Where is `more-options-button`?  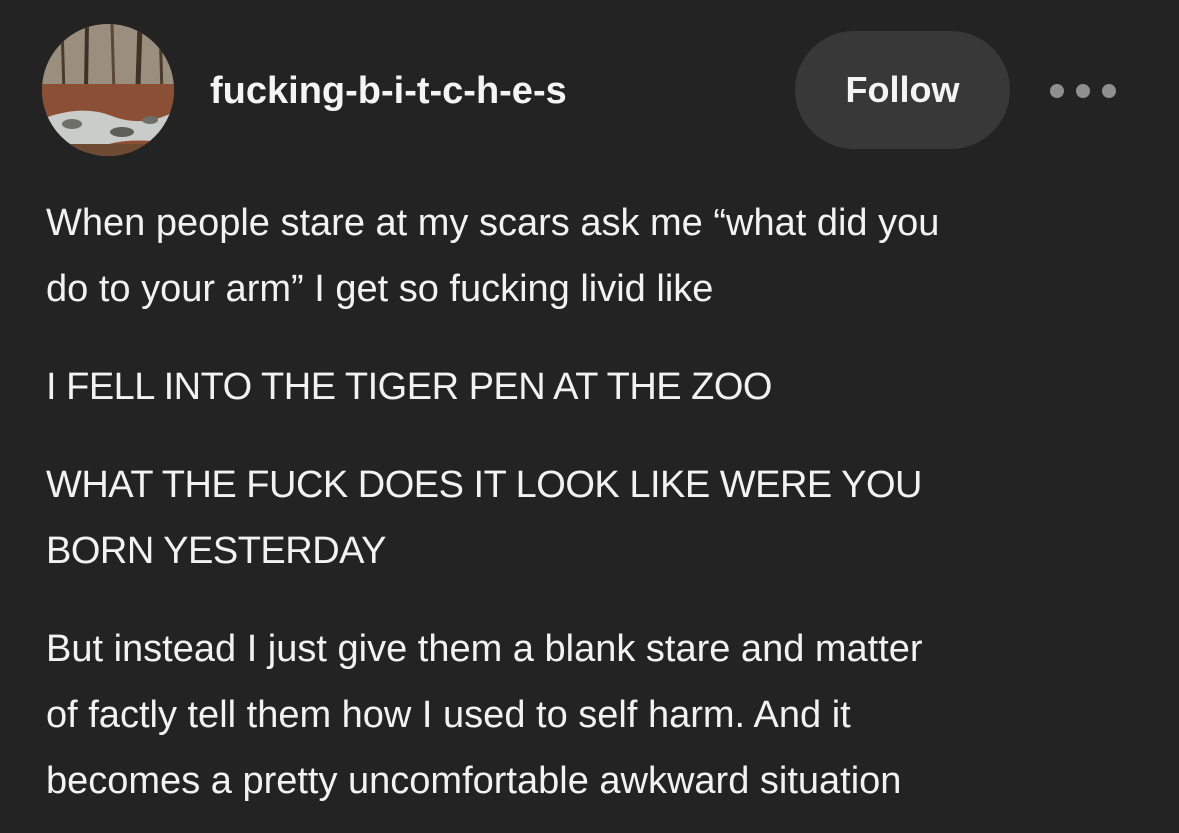
more-options-button is located at coordinates (1083, 91).